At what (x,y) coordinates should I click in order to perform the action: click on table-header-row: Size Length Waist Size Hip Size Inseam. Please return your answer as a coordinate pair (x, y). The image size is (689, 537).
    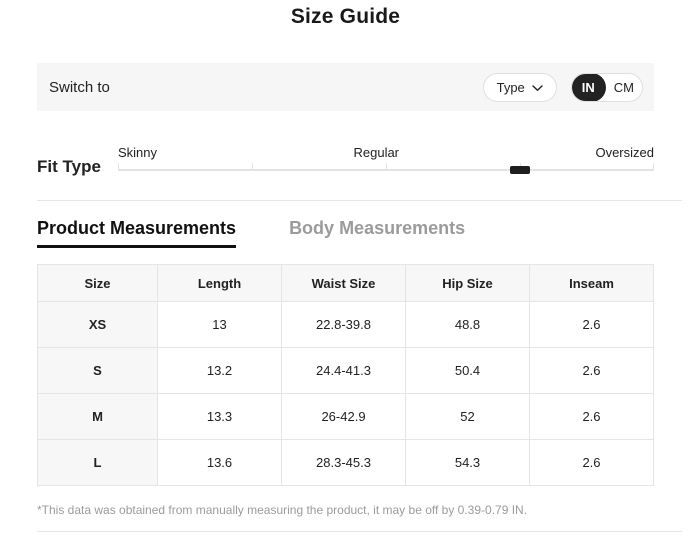
    Looking at the image, I should click on (345, 283).